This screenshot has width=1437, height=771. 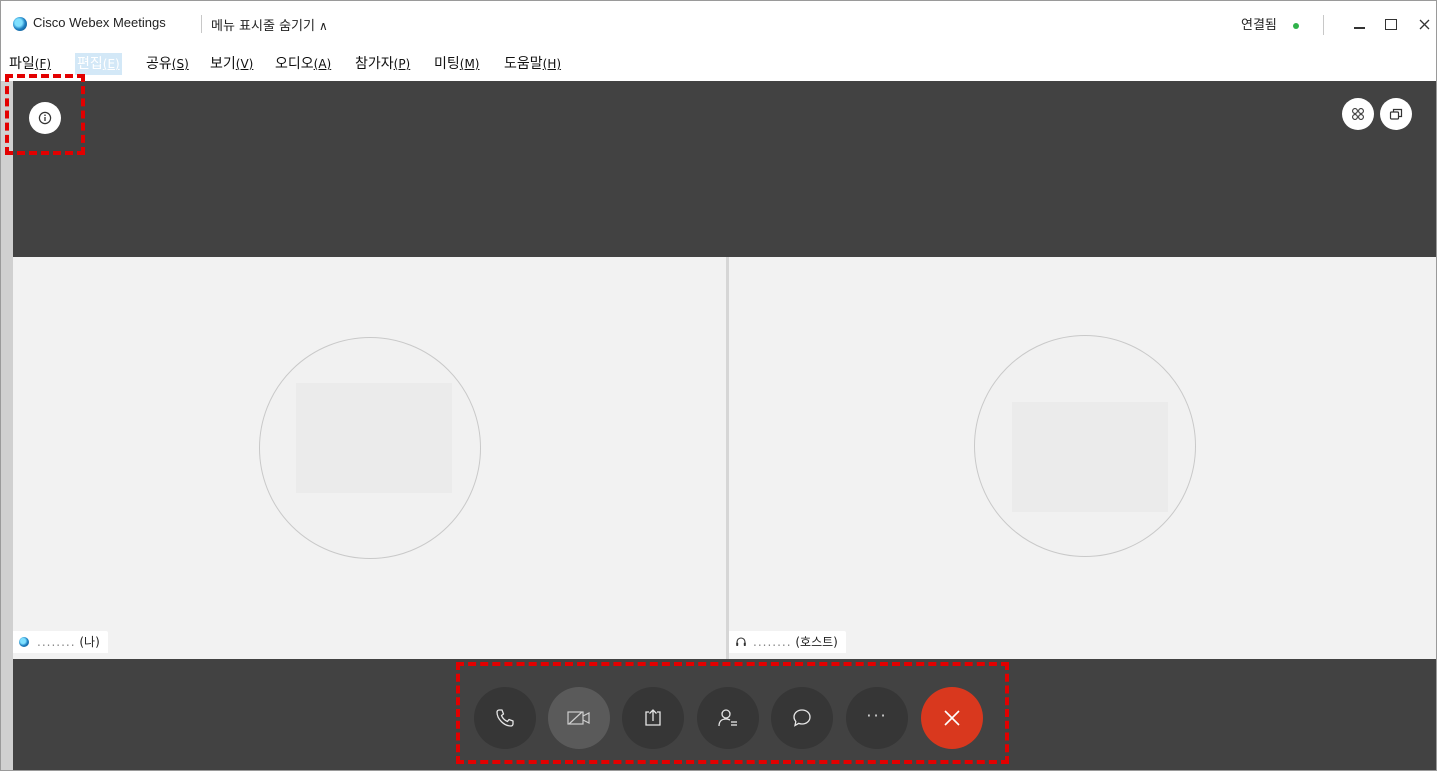 What do you see at coordinates (1259, 25) in the screenshot?
I see `connection-status: 연결됨` at bounding box center [1259, 25].